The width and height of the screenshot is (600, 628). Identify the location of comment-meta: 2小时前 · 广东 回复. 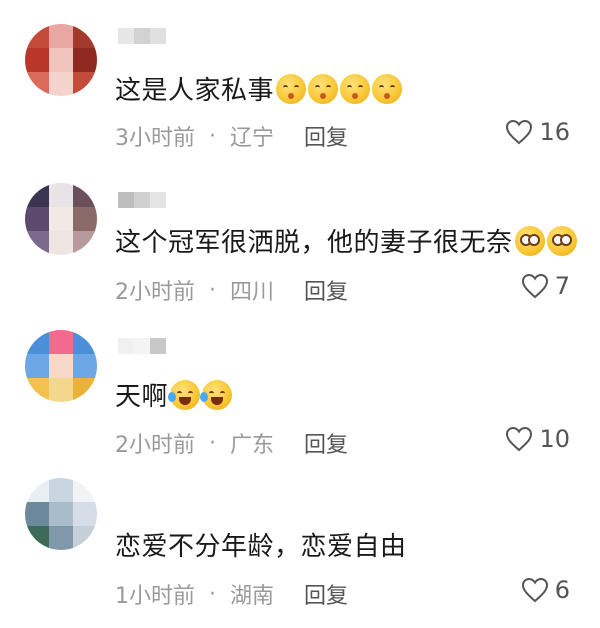
(231, 443).